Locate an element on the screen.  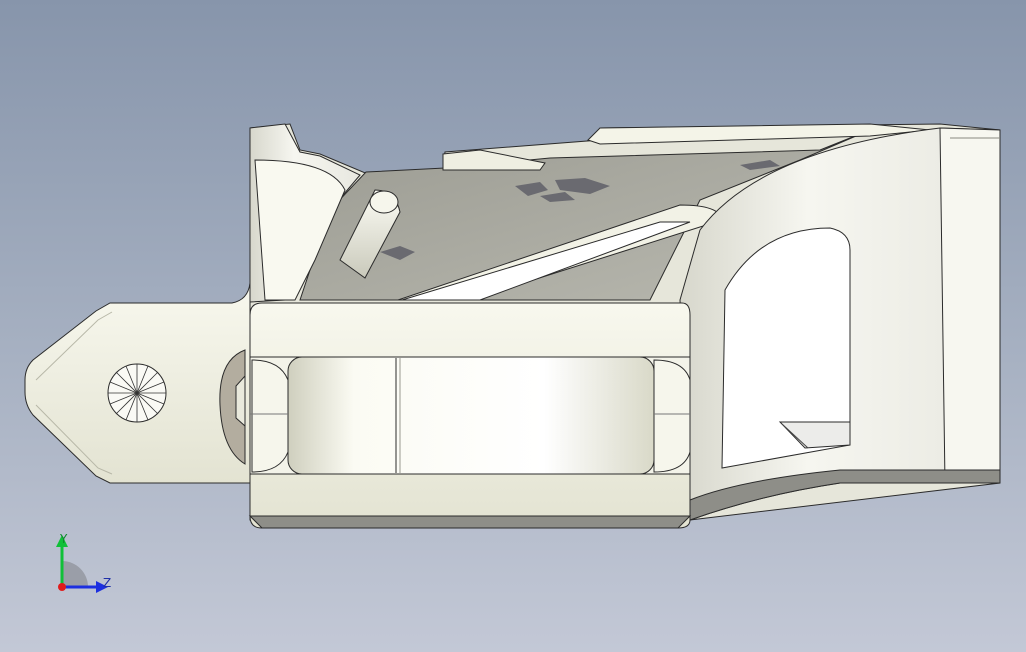
hole-mark is located at coordinates (137, 393).